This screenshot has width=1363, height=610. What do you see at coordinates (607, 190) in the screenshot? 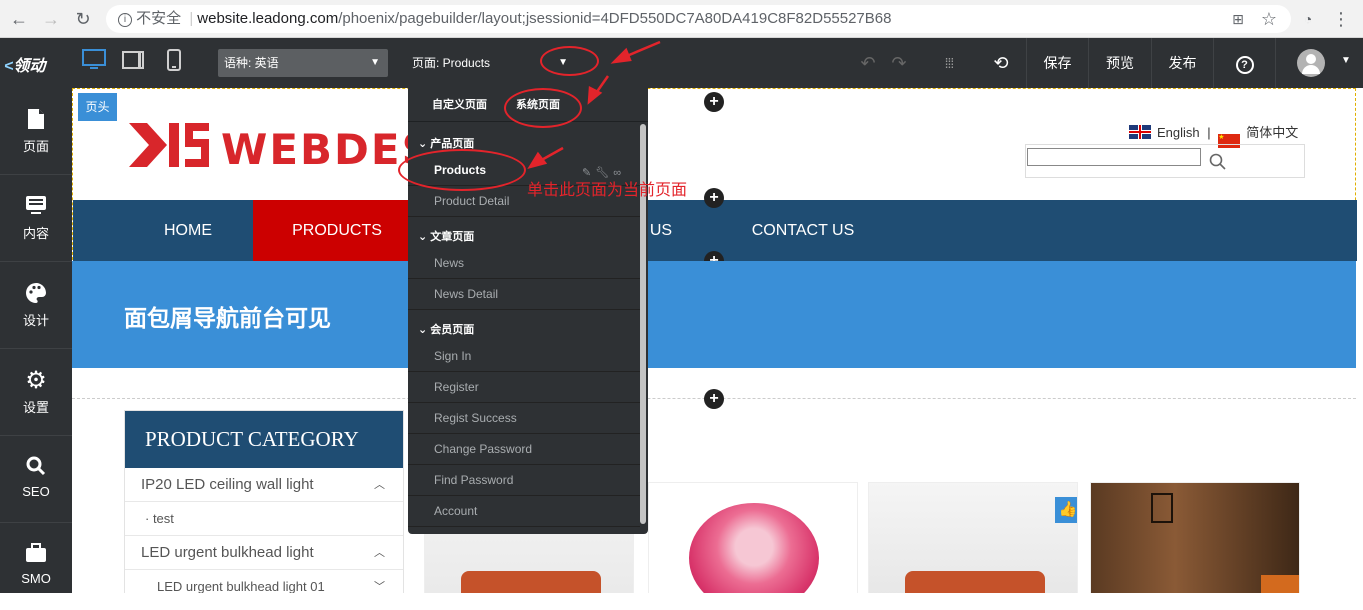
I see `annotation-note: 单击此页面为当前页面` at bounding box center [607, 190].